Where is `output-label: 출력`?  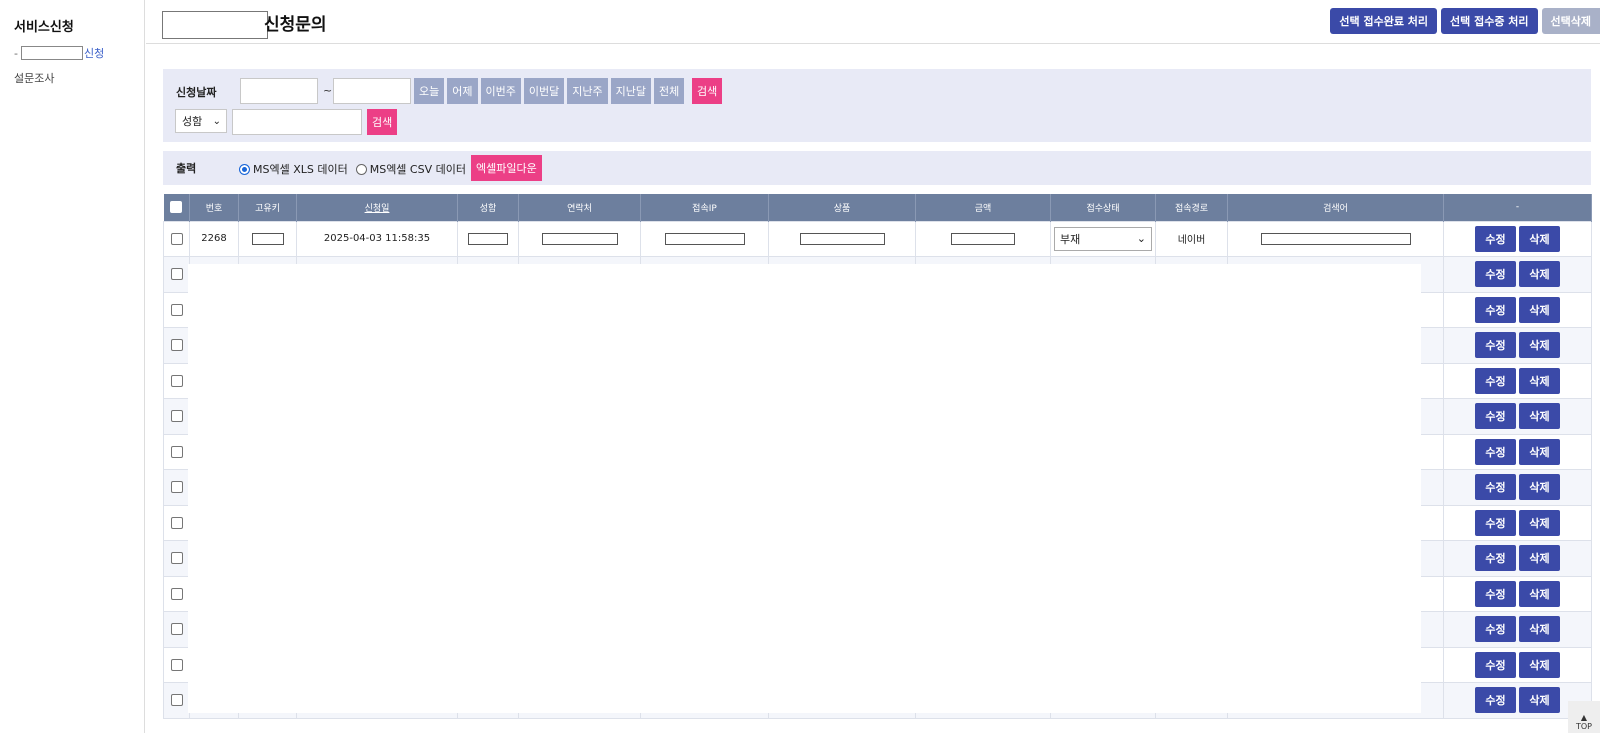 output-label: 출력 is located at coordinates (186, 168).